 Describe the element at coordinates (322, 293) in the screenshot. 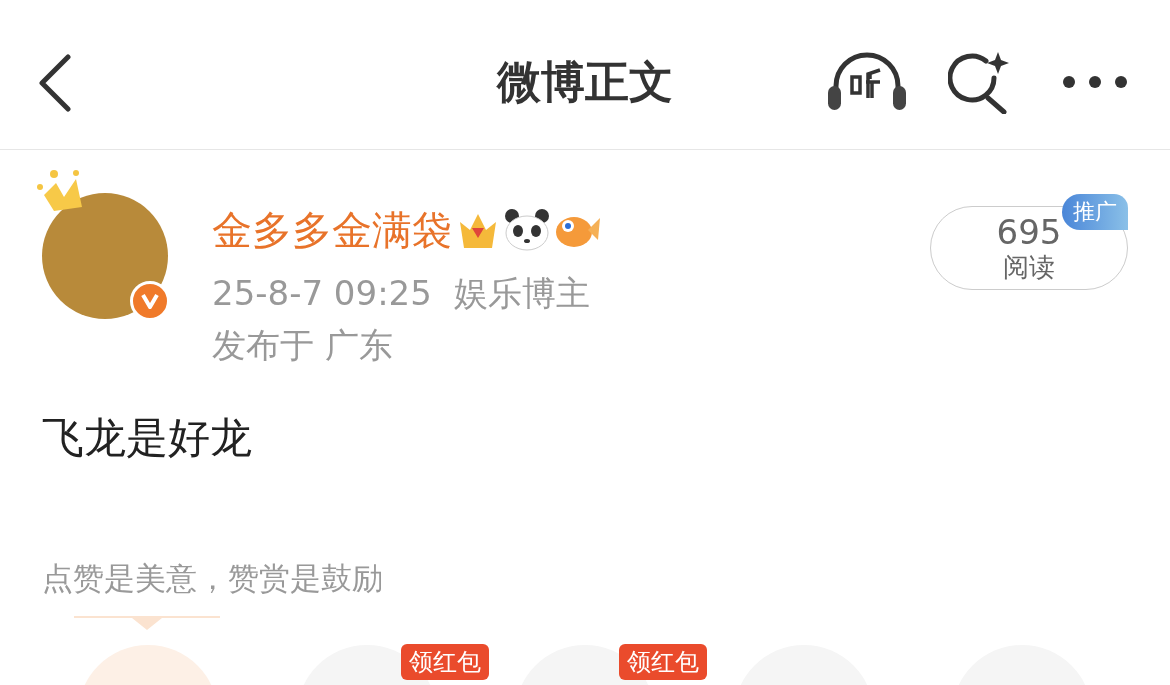

I see `post-time: 25-8-7 09:25` at that location.